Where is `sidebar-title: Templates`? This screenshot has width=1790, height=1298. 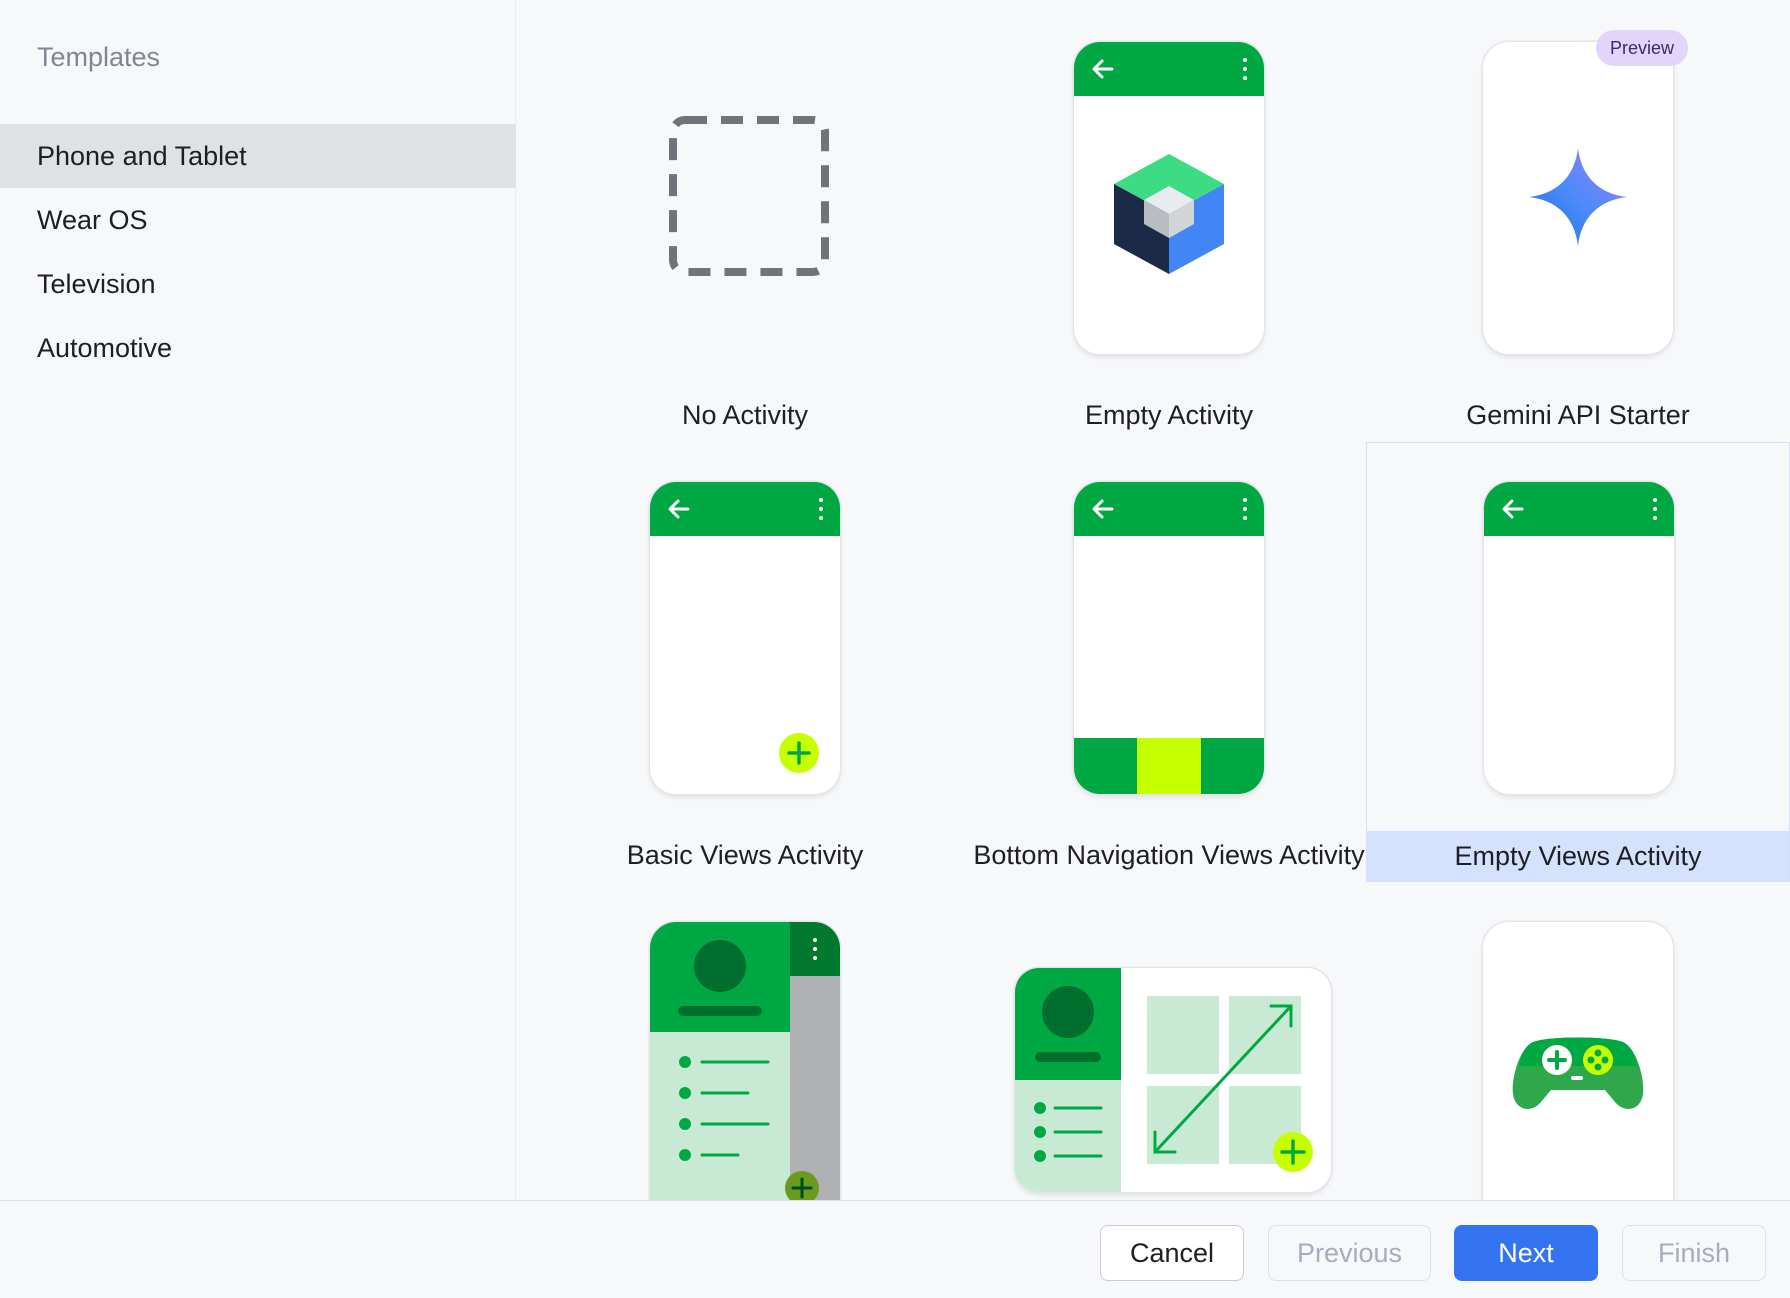
sidebar-title: Templates is located at coordinates (99, 57).